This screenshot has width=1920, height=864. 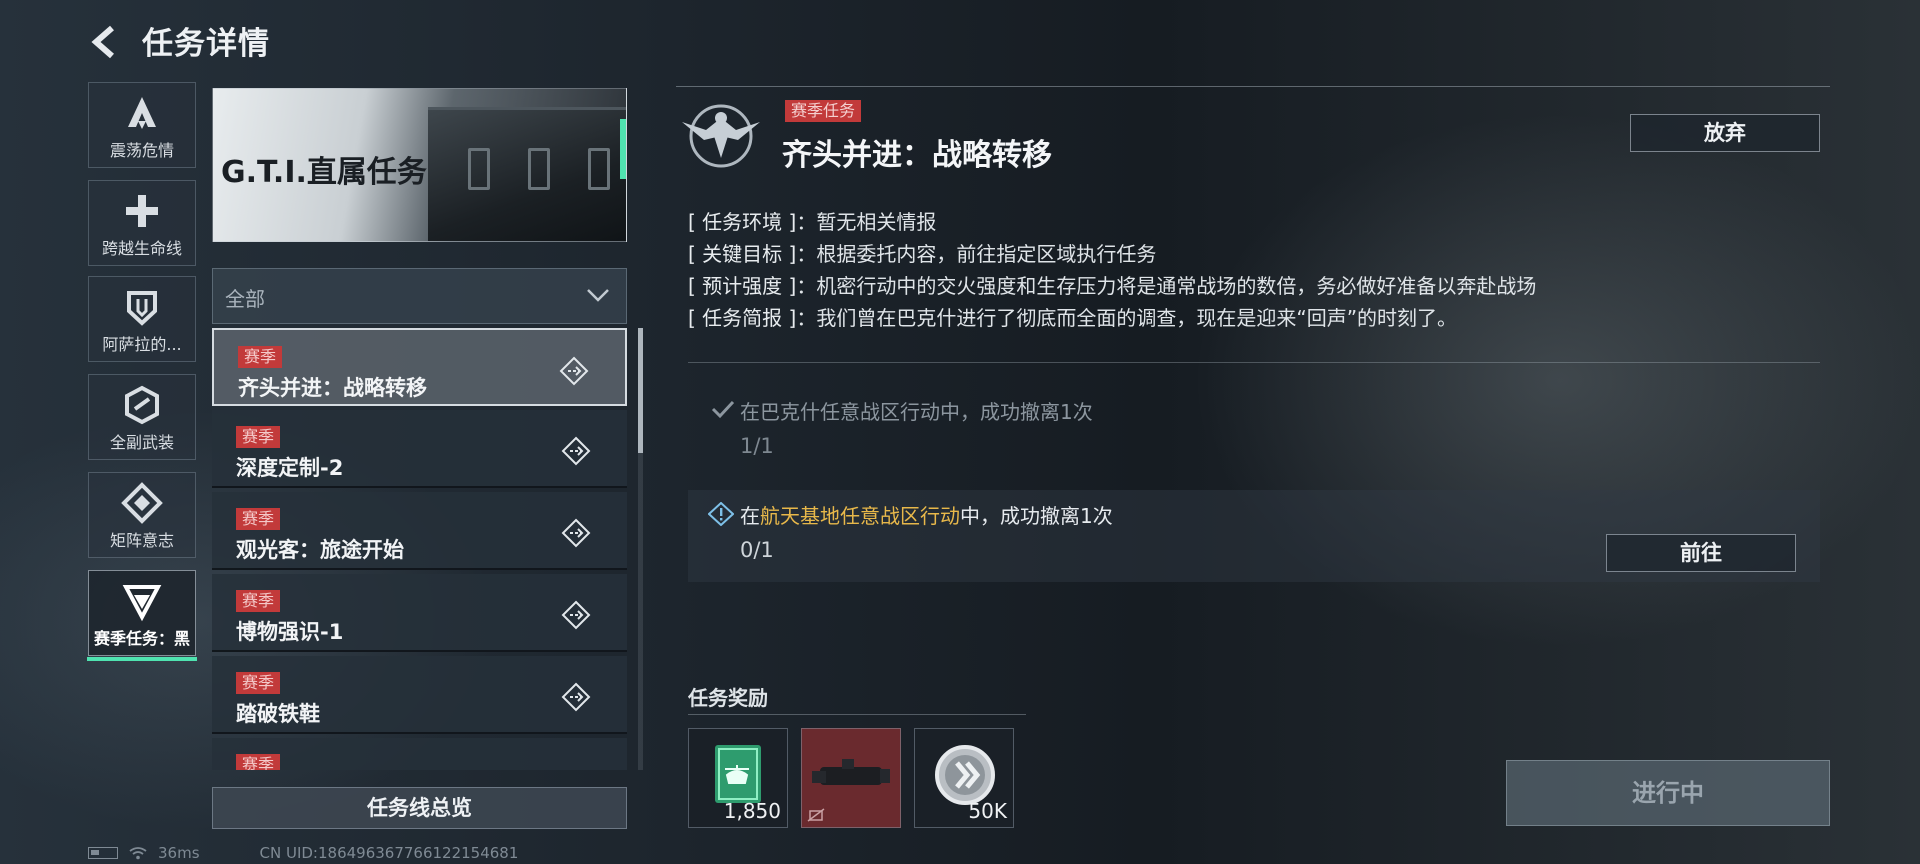 What do you see at coordinates (290, 468) in the screenshot?
I see `task-name: 深度定制-2` at bounding box center [290, 468].